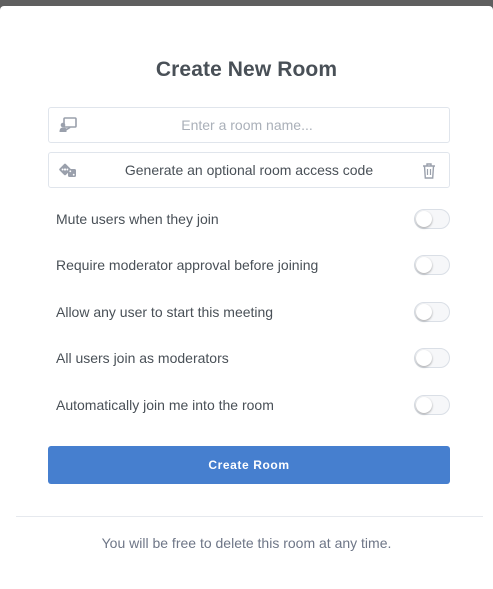 This screenshot has height=589, width=493. I want to click on access-code-label: Generate an optional room access code, so click(249, 170).